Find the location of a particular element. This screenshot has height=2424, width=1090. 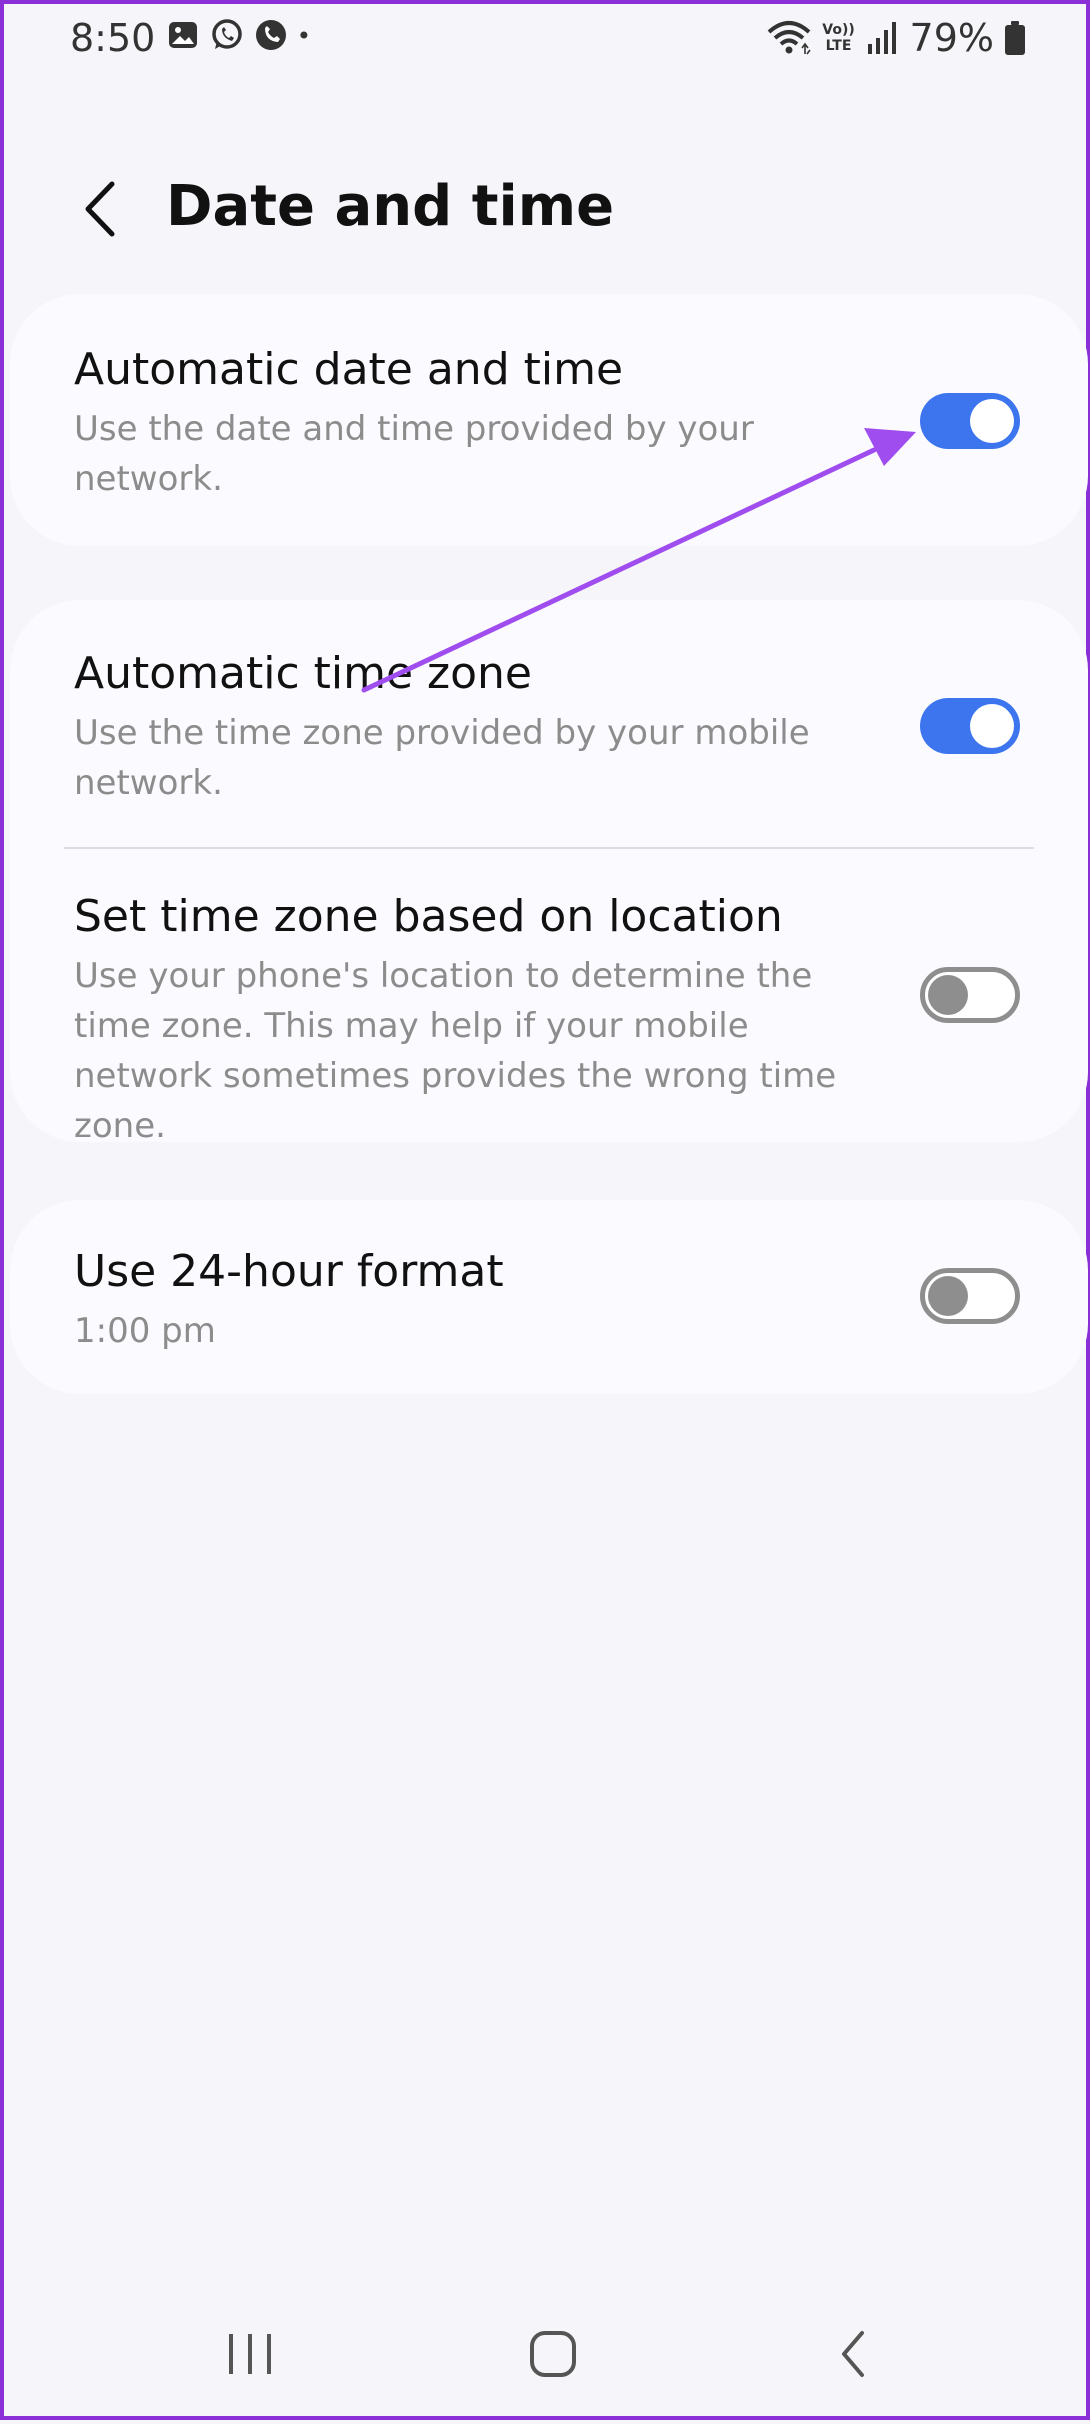

back-icon is located at coordinates (853, 2354).